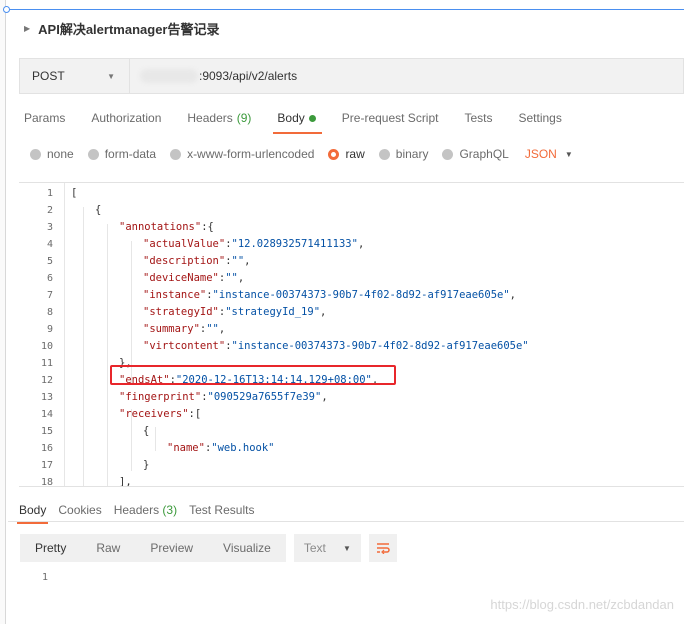 This screenshot has width=684, height=624. What do you see at coordinates (242, 154) in the screenshot?
I see `radio-x-www-form-urlencoded: x-www-form-urlencoded` at bounding box center [242, 154].